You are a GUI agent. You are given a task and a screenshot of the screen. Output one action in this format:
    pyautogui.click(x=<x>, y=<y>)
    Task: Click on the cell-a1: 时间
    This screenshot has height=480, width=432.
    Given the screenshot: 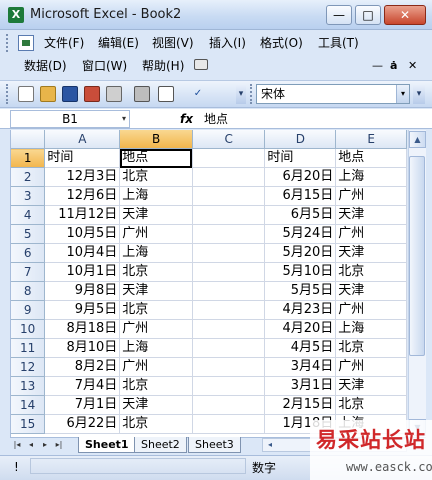 What is the action you would take?
    pyautogui.click(x=82, y=158)
    